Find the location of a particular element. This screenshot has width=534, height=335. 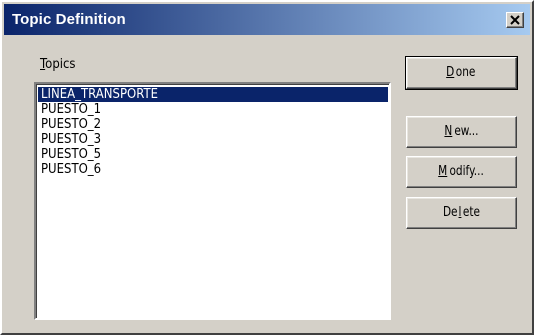

close-button is located at coordinates (515, 20).